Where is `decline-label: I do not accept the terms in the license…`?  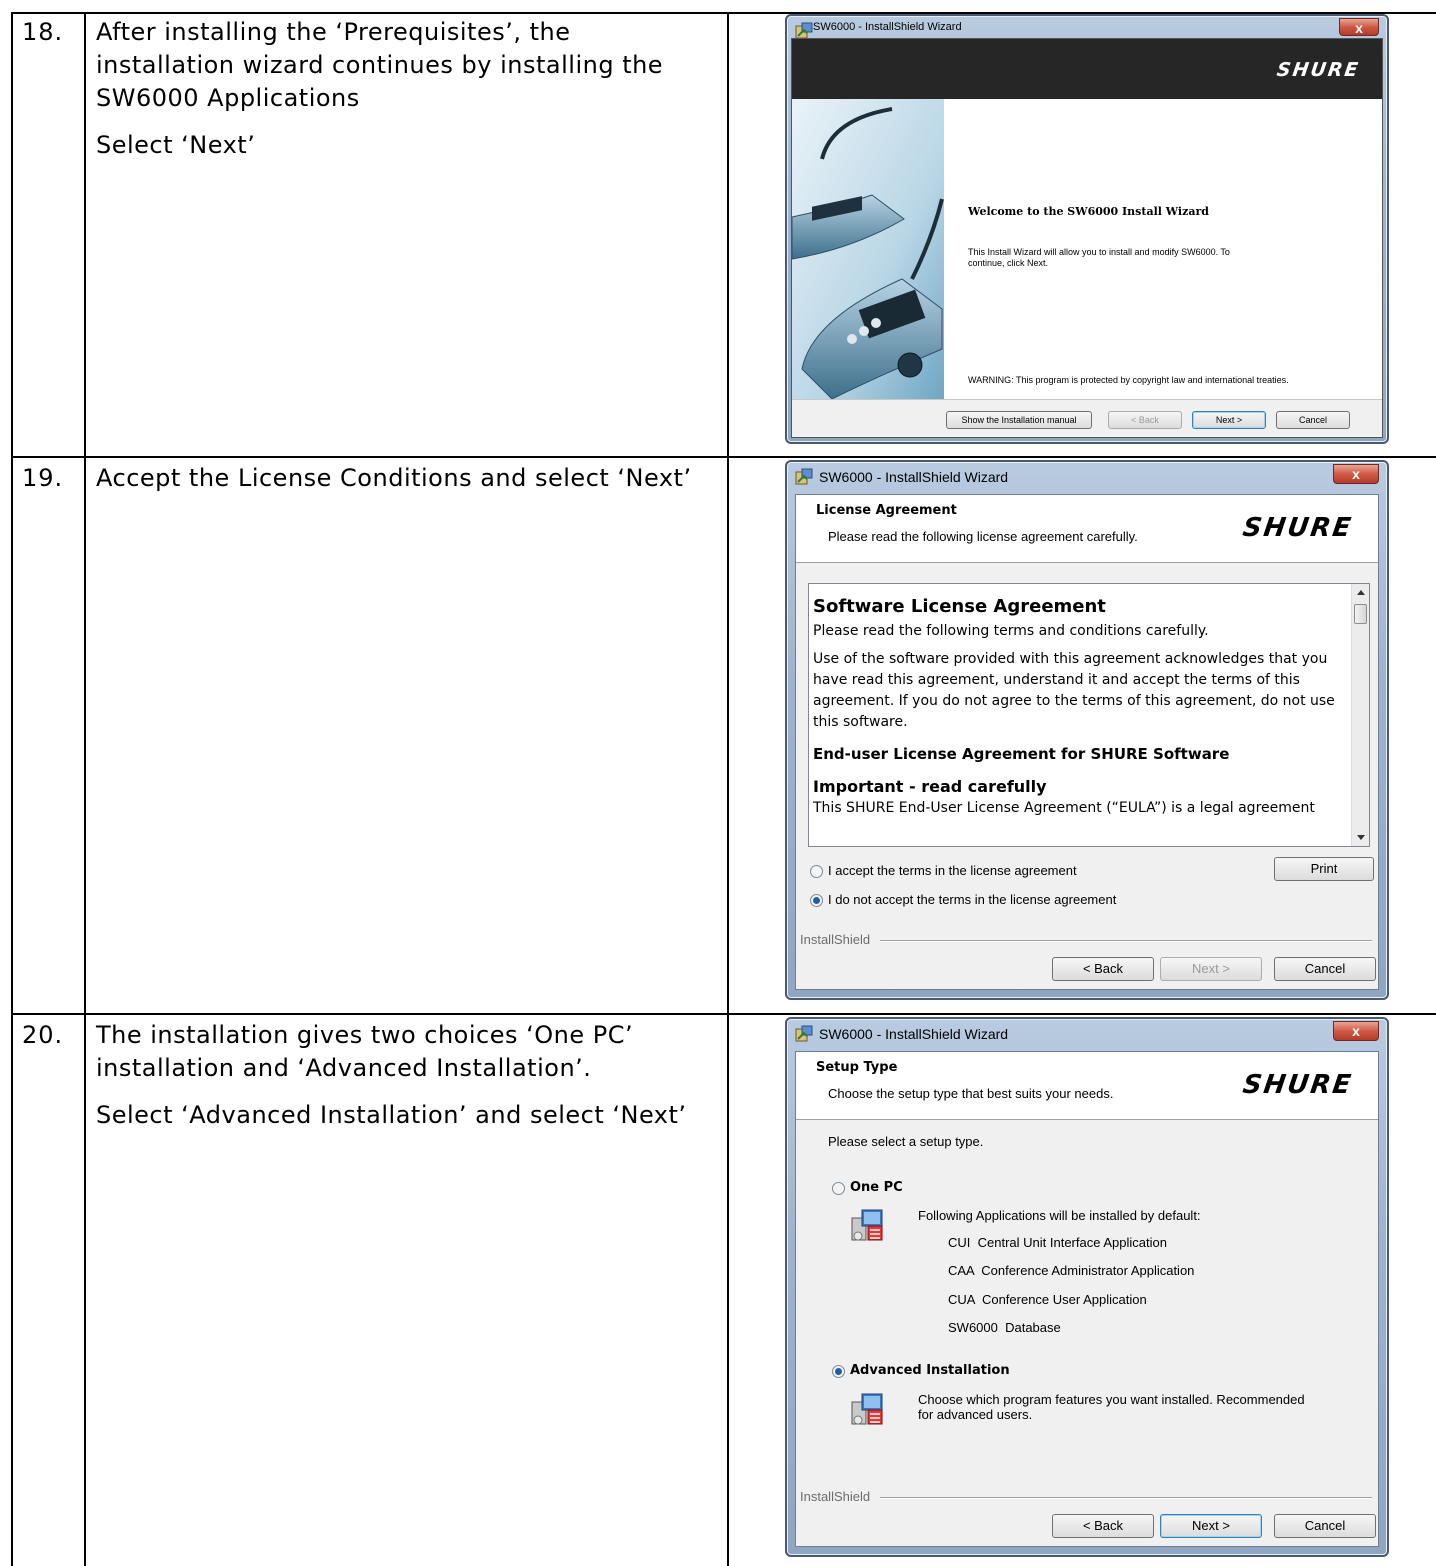 decline-label: I do not accept the terms in the license… is located at coordinates (972, 899).